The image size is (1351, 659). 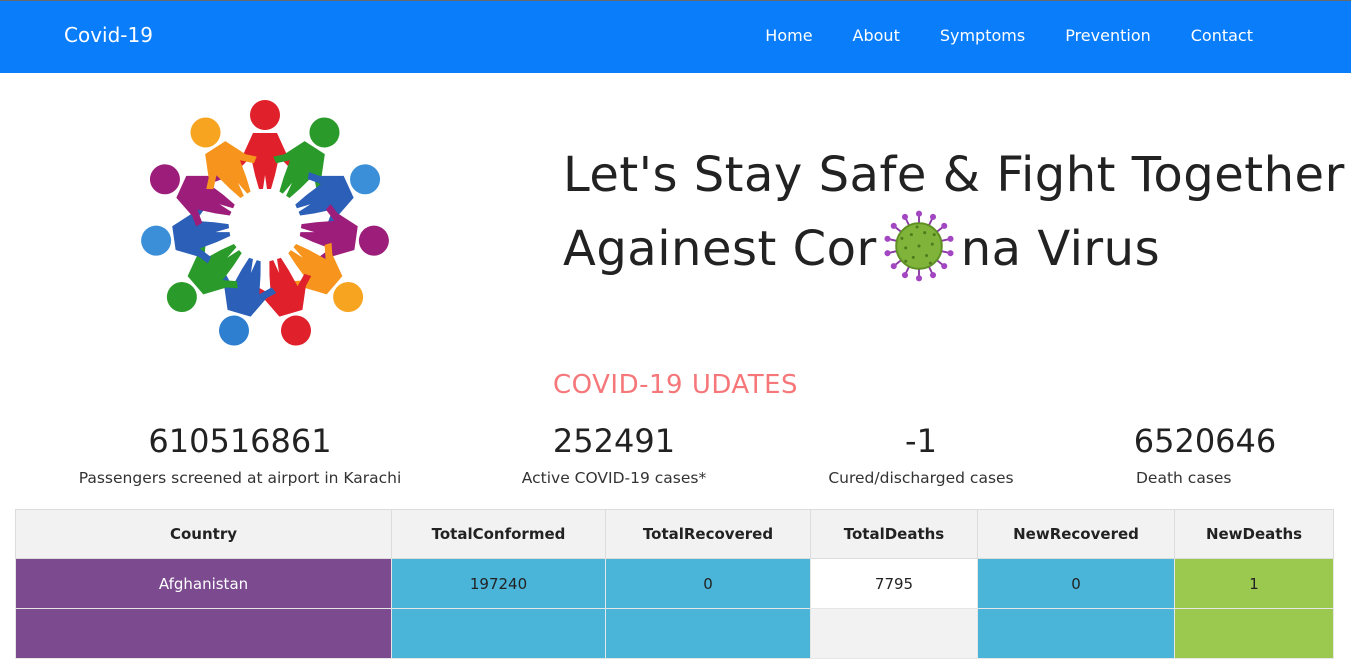 What do you see at coordinates (720, 249) in the screenshot?
I see `hero-line-2-start: Againest Cor` at bounding box center [720, 249].